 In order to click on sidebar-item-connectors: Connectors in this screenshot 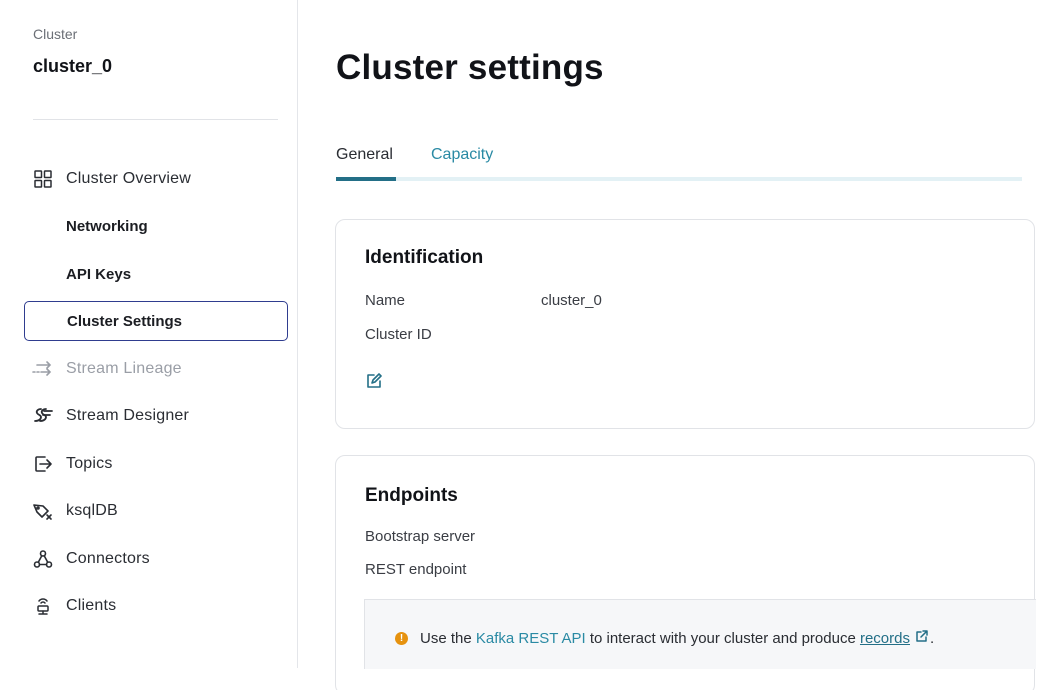, I will do `click(156, 559)`.